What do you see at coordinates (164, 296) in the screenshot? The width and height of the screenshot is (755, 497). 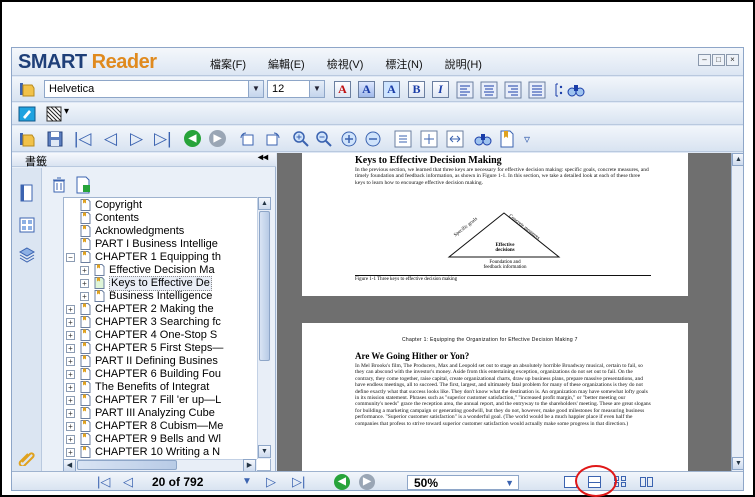 I see `bookmark-tree-item: + Business Intelligence` at bounding box center [164, 296].